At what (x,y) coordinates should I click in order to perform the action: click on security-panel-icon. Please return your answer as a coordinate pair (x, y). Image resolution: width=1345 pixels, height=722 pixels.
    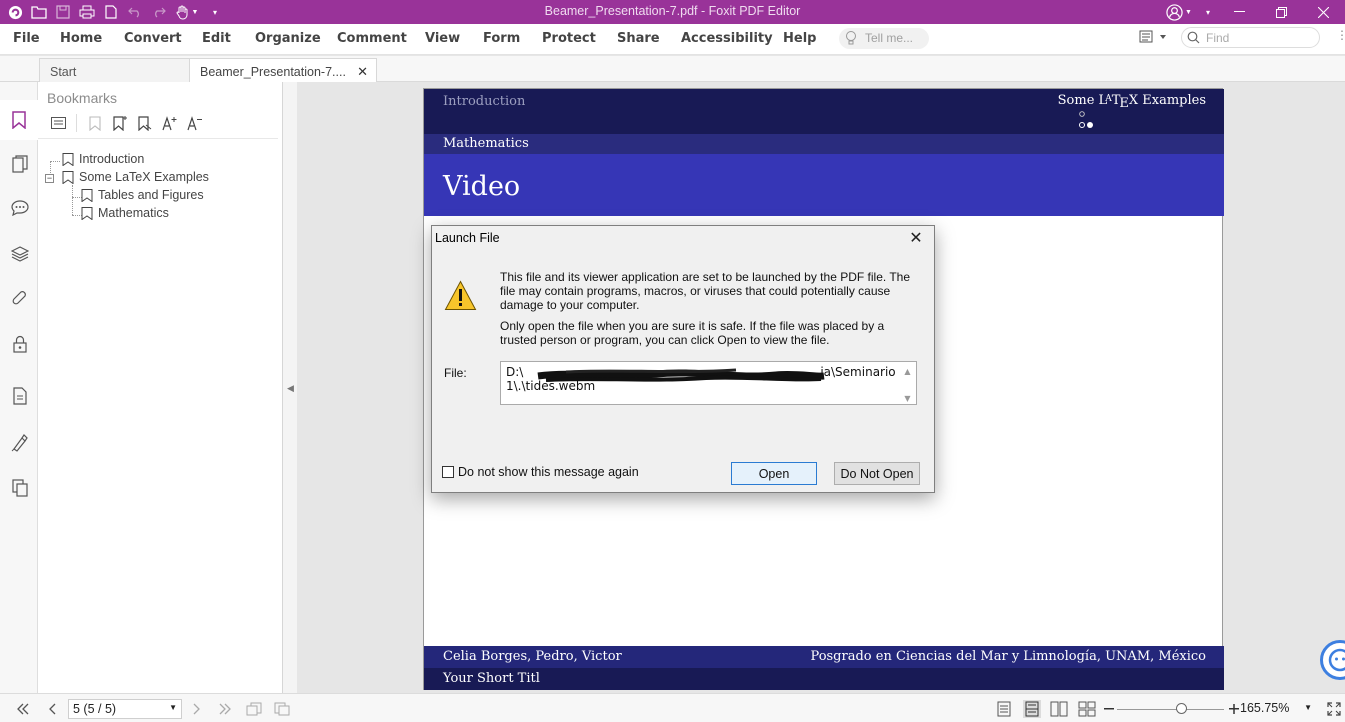
    Looking at the image, I should click on (20, 344).